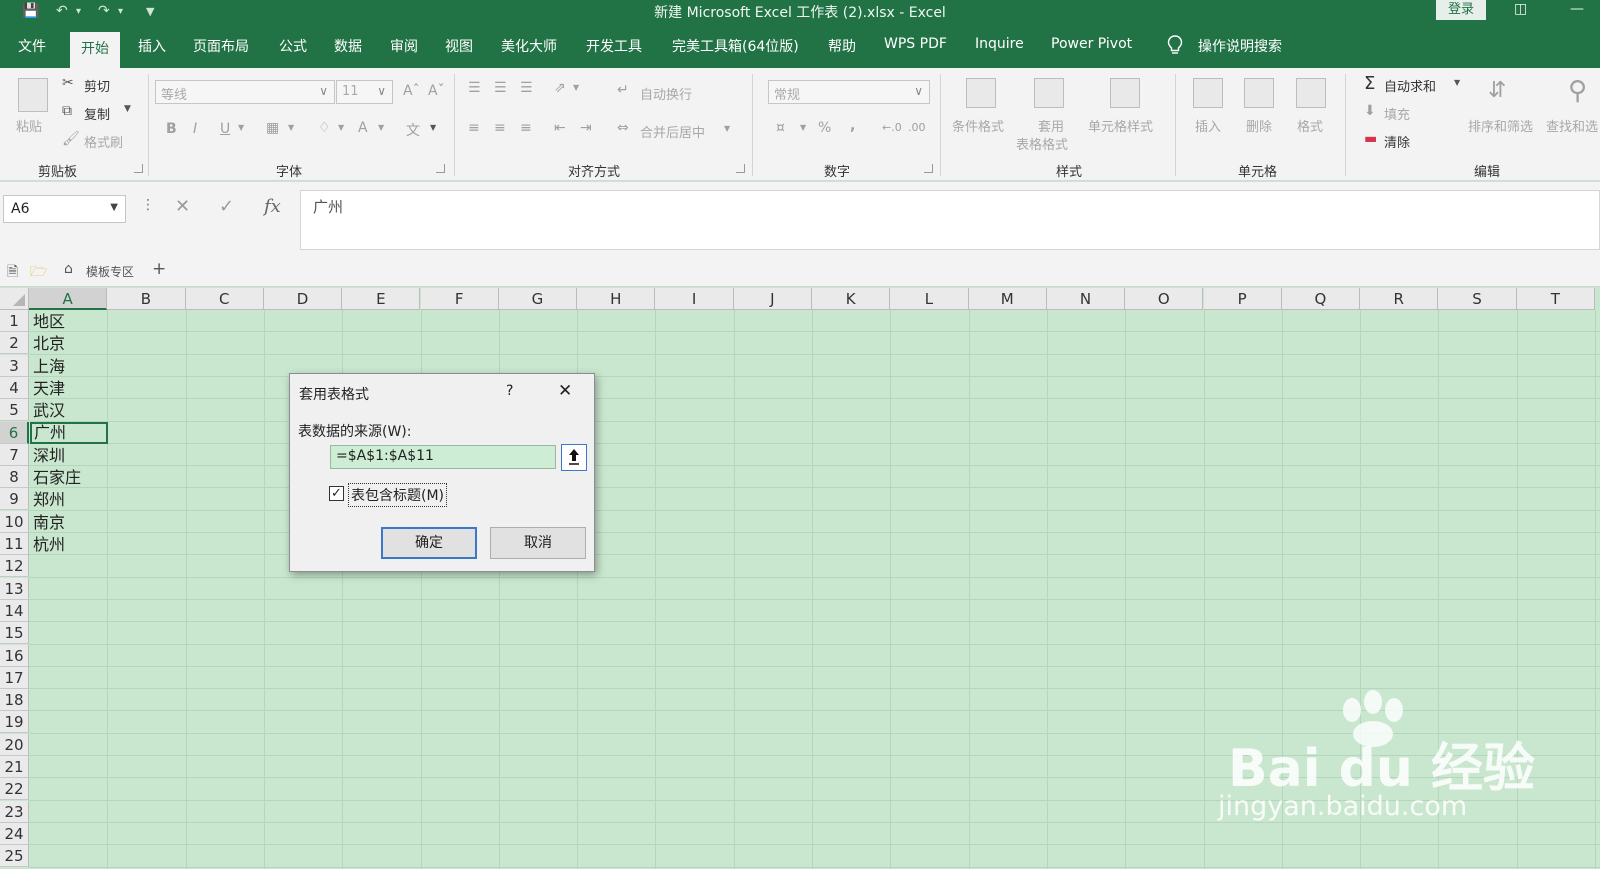  I want to click on row-header: 18, so click(14, 700).